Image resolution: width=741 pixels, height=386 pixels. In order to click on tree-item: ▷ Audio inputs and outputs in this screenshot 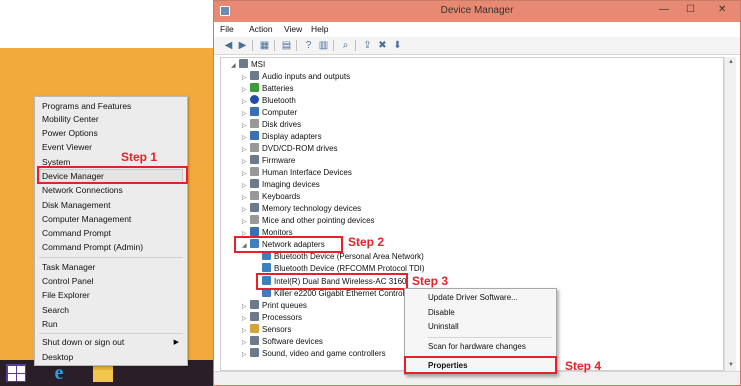, I will do `click(296, 77)`.